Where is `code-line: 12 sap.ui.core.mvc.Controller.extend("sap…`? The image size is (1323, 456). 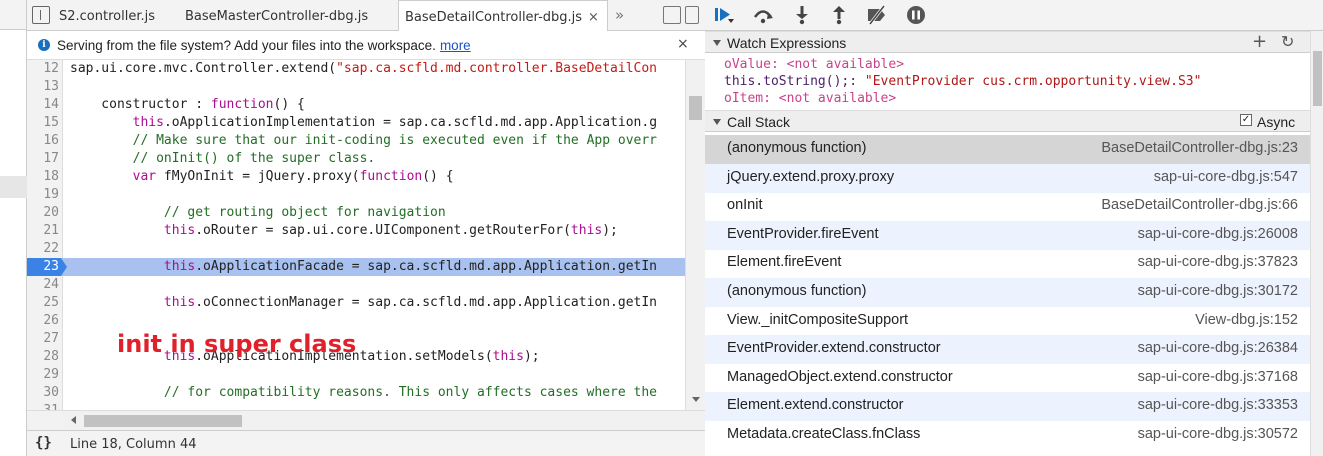 code-line: 12 sap.ui.core.mvc.Controller.extend("sap… is located at coordinates (356, 69).